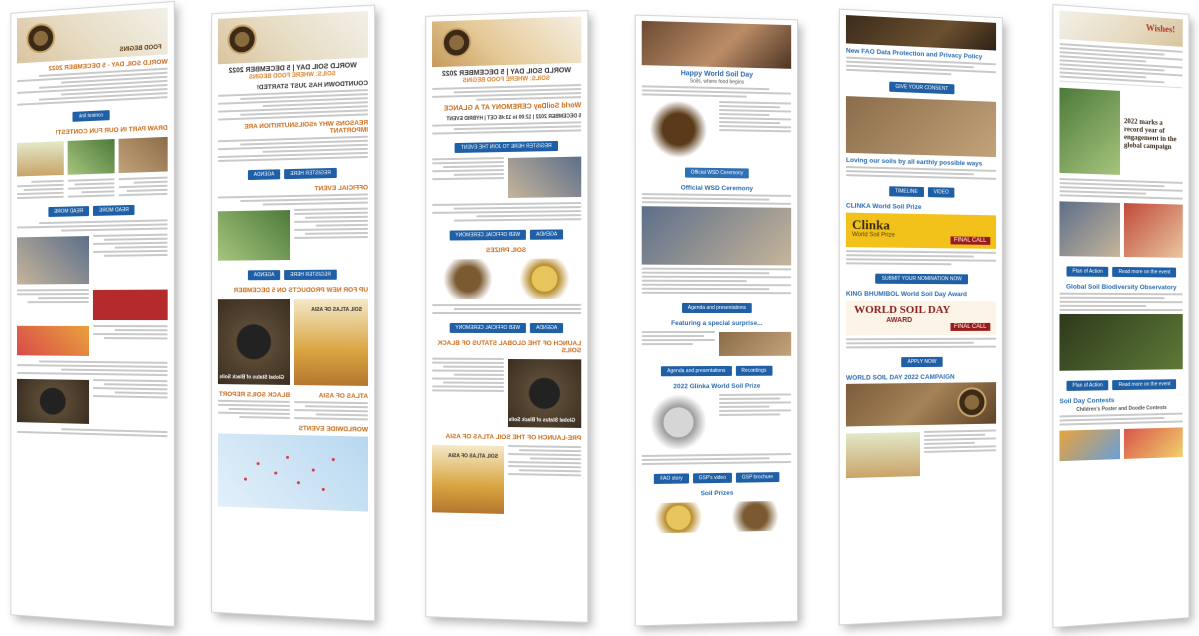 This screenshot has width=1199, height=636. What do you see at coordinates (512, 107) in the screenshot?
I see `ceremony-heading: World SoilDay CEREMONY AT A GLANCE` at bounding box center [512, 107].